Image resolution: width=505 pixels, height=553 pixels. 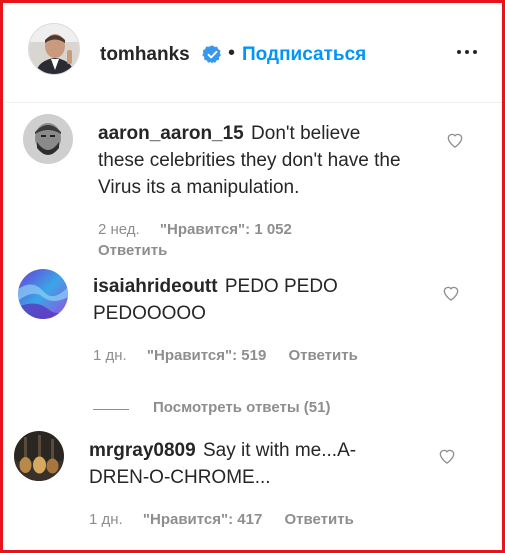 I want to click on more-options-icon, so click(x=467, y=52).